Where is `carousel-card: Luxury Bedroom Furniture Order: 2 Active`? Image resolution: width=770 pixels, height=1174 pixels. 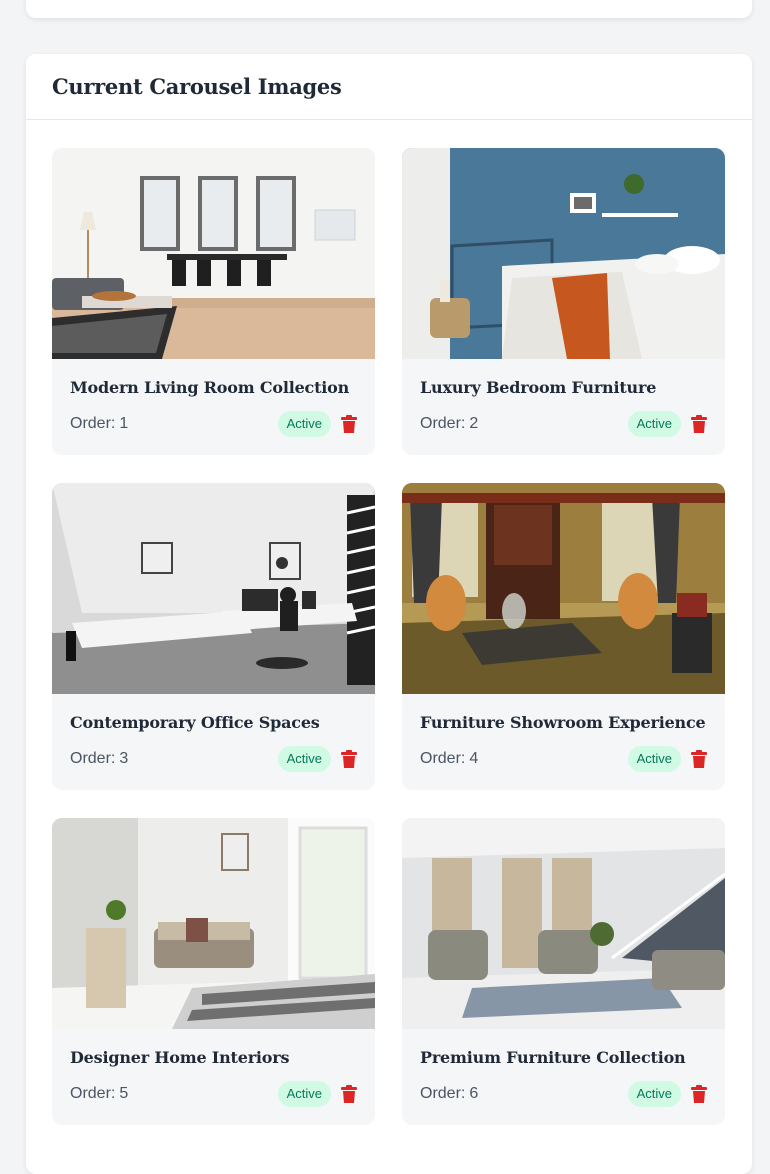 carousel-card: Luxury Bedroom Furniture Order: 2 Active is located at coordinates (563, 301).